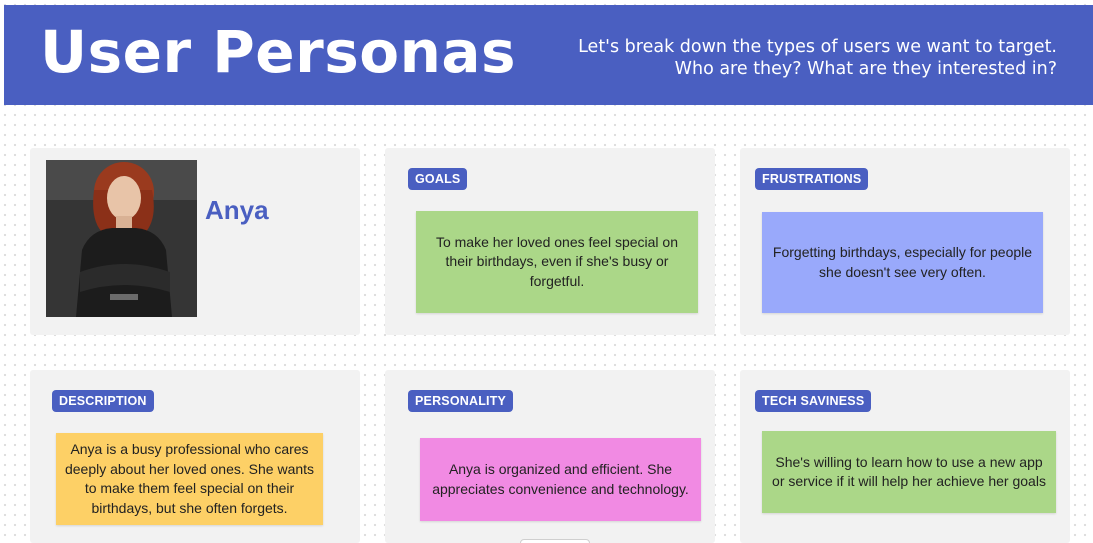  I want to click on goals-tag: GOALS, so click(438, 179).